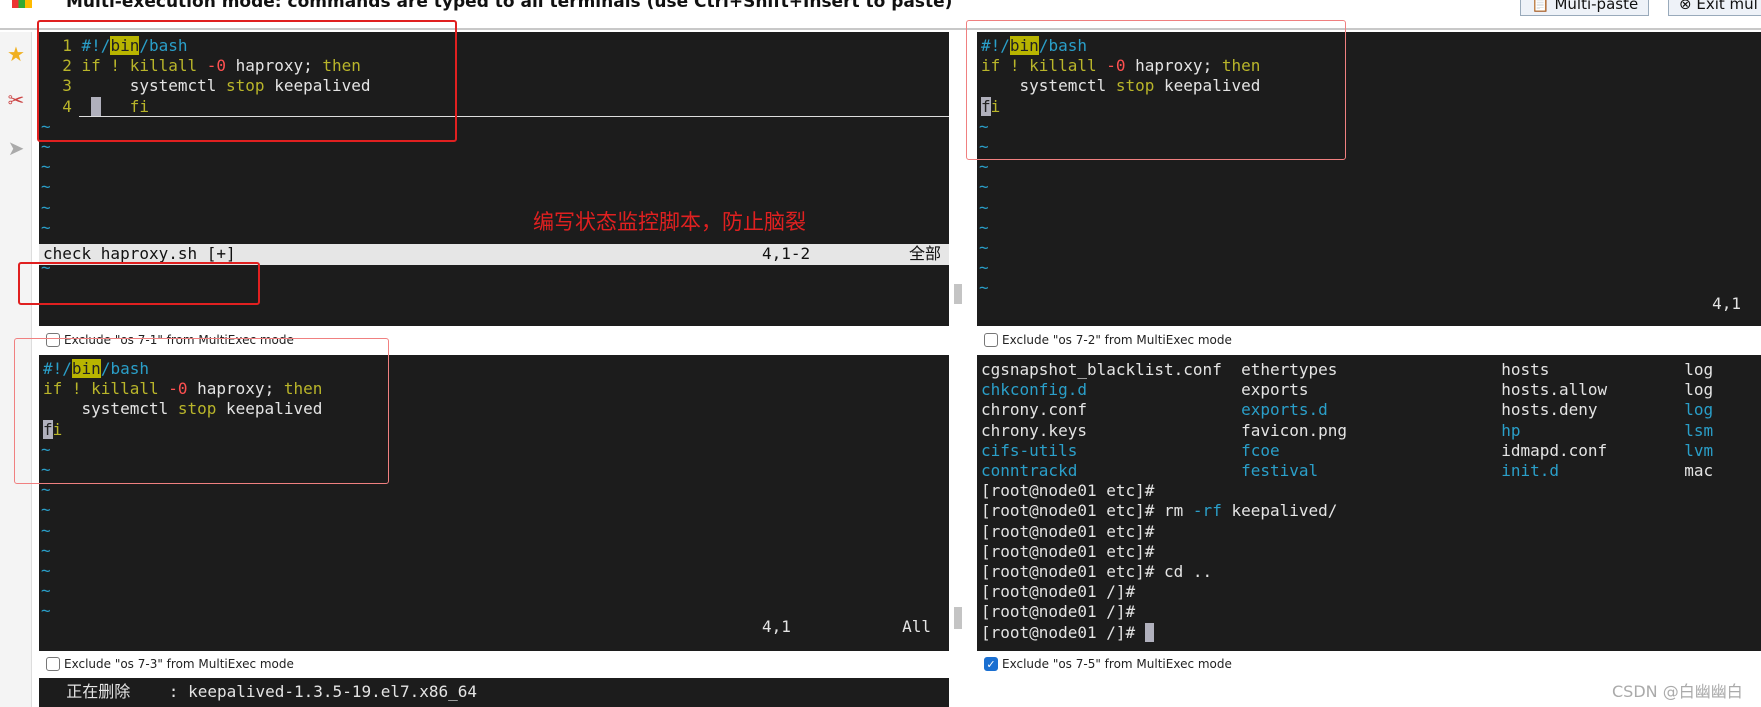  I want to click on text-segment: [root@node01 etc]# cd .., so click(1097, 571).